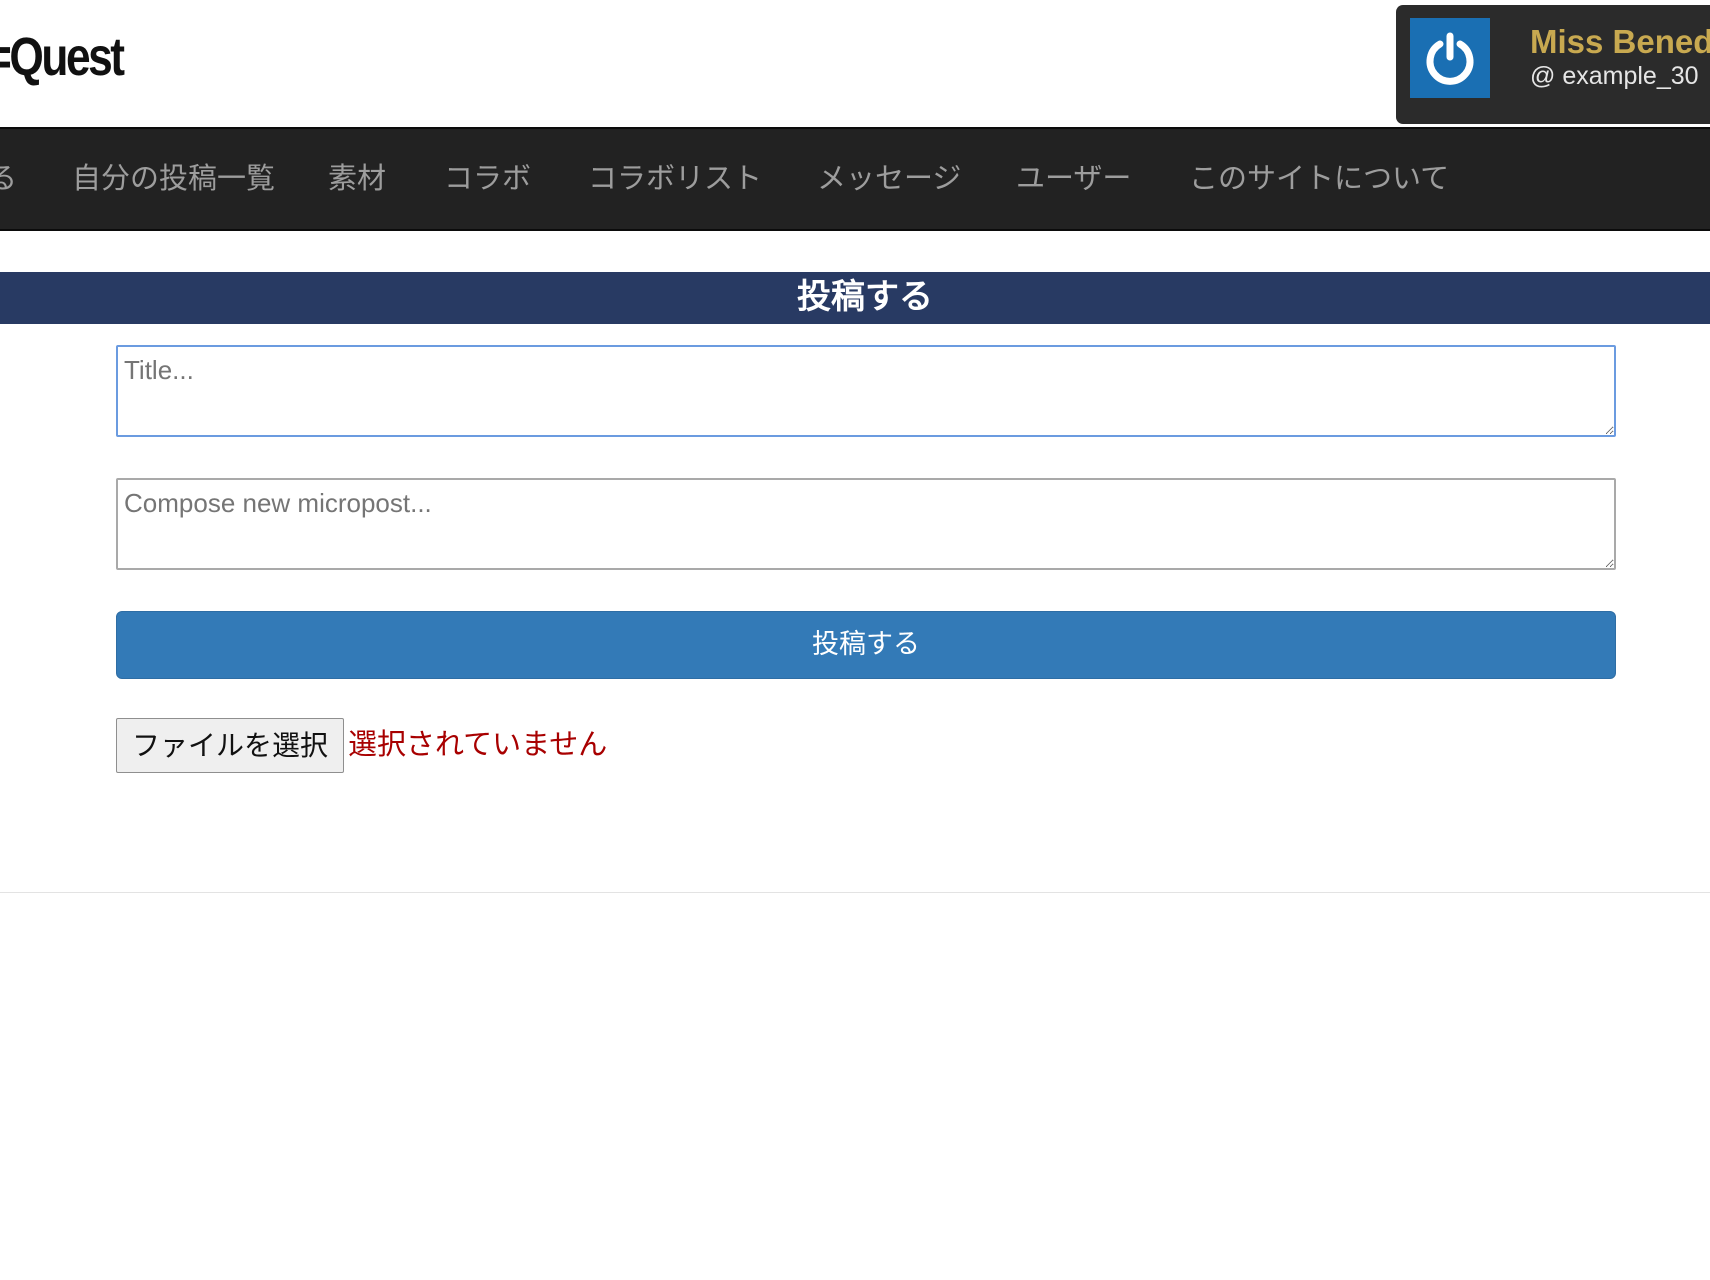 The image size is (1710, 1280). What do you see at coordinates (855, 892) in the screenshot?
I see `footer-divider` at bounding box center [855, 892].